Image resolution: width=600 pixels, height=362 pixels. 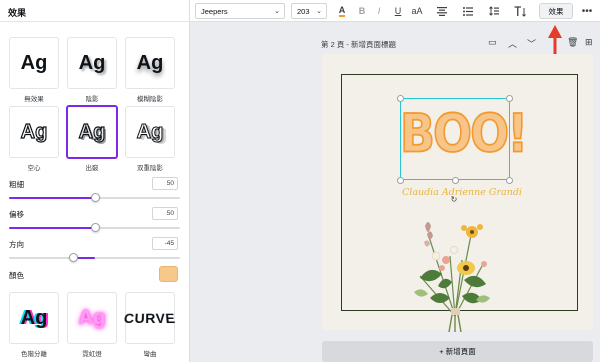 I want to click on effect-hollow-tile: Ag, so click(x=34, y=132).